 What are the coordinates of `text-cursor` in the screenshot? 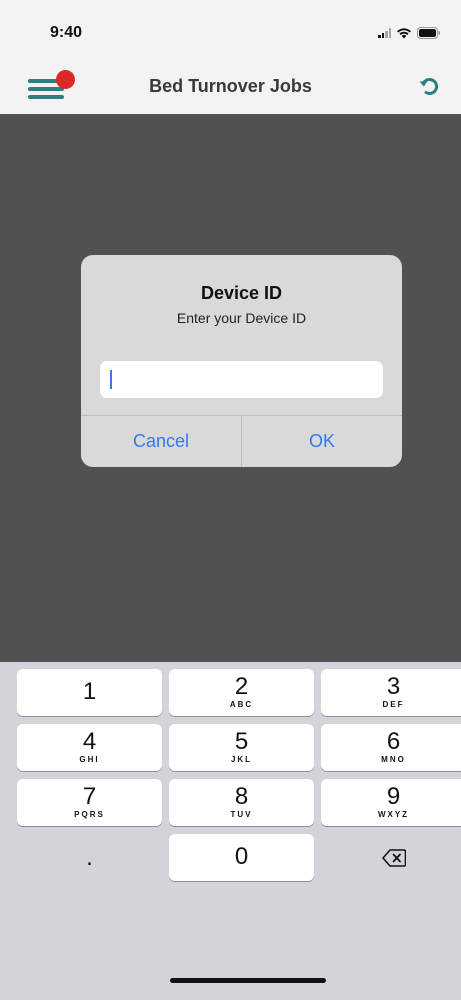 It's located at (111, 379).